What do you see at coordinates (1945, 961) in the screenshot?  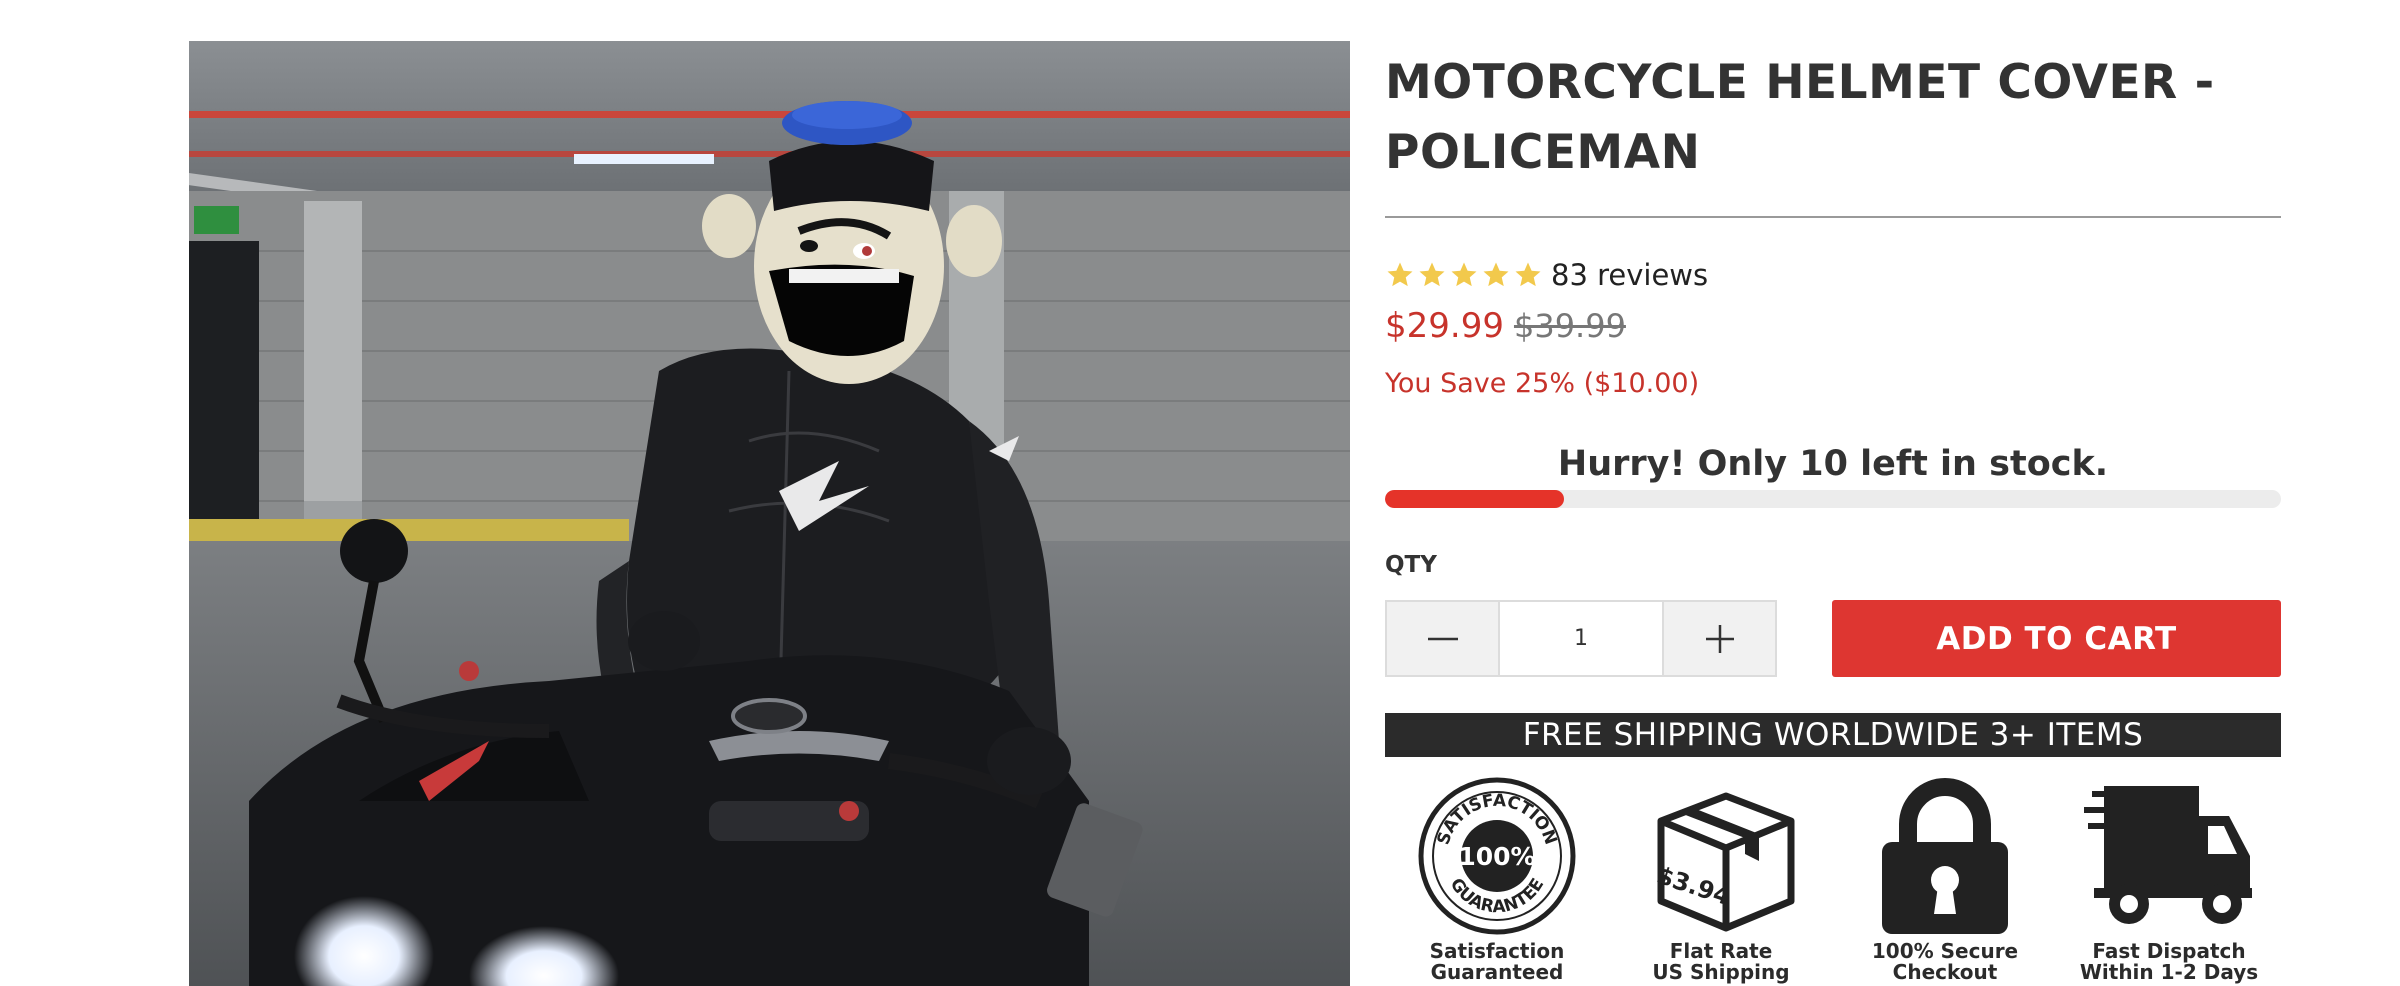 I see `badge-caption: 100% Secure Checkout` at bounding box center [1945, 961].